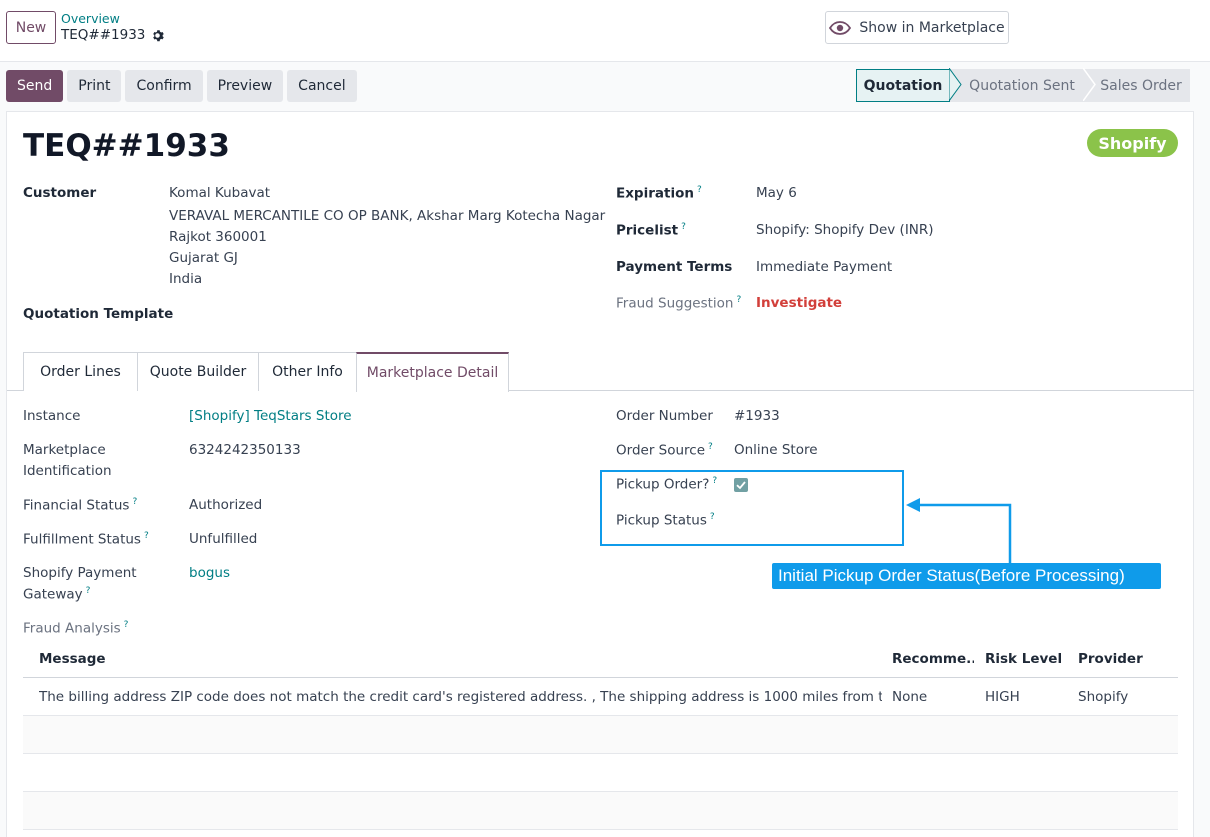  What do you see at coordinates (198, 371) in the screenshot?
I see `tab-quote-builder: Quote Builder` at bounding box center [198, 371].